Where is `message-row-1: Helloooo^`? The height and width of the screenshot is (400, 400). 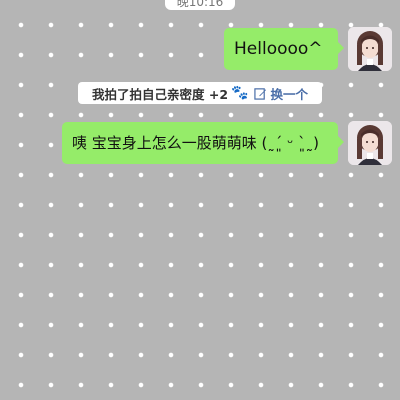
message-row-1: Helloooo^ is located at coordinates (308, 49).